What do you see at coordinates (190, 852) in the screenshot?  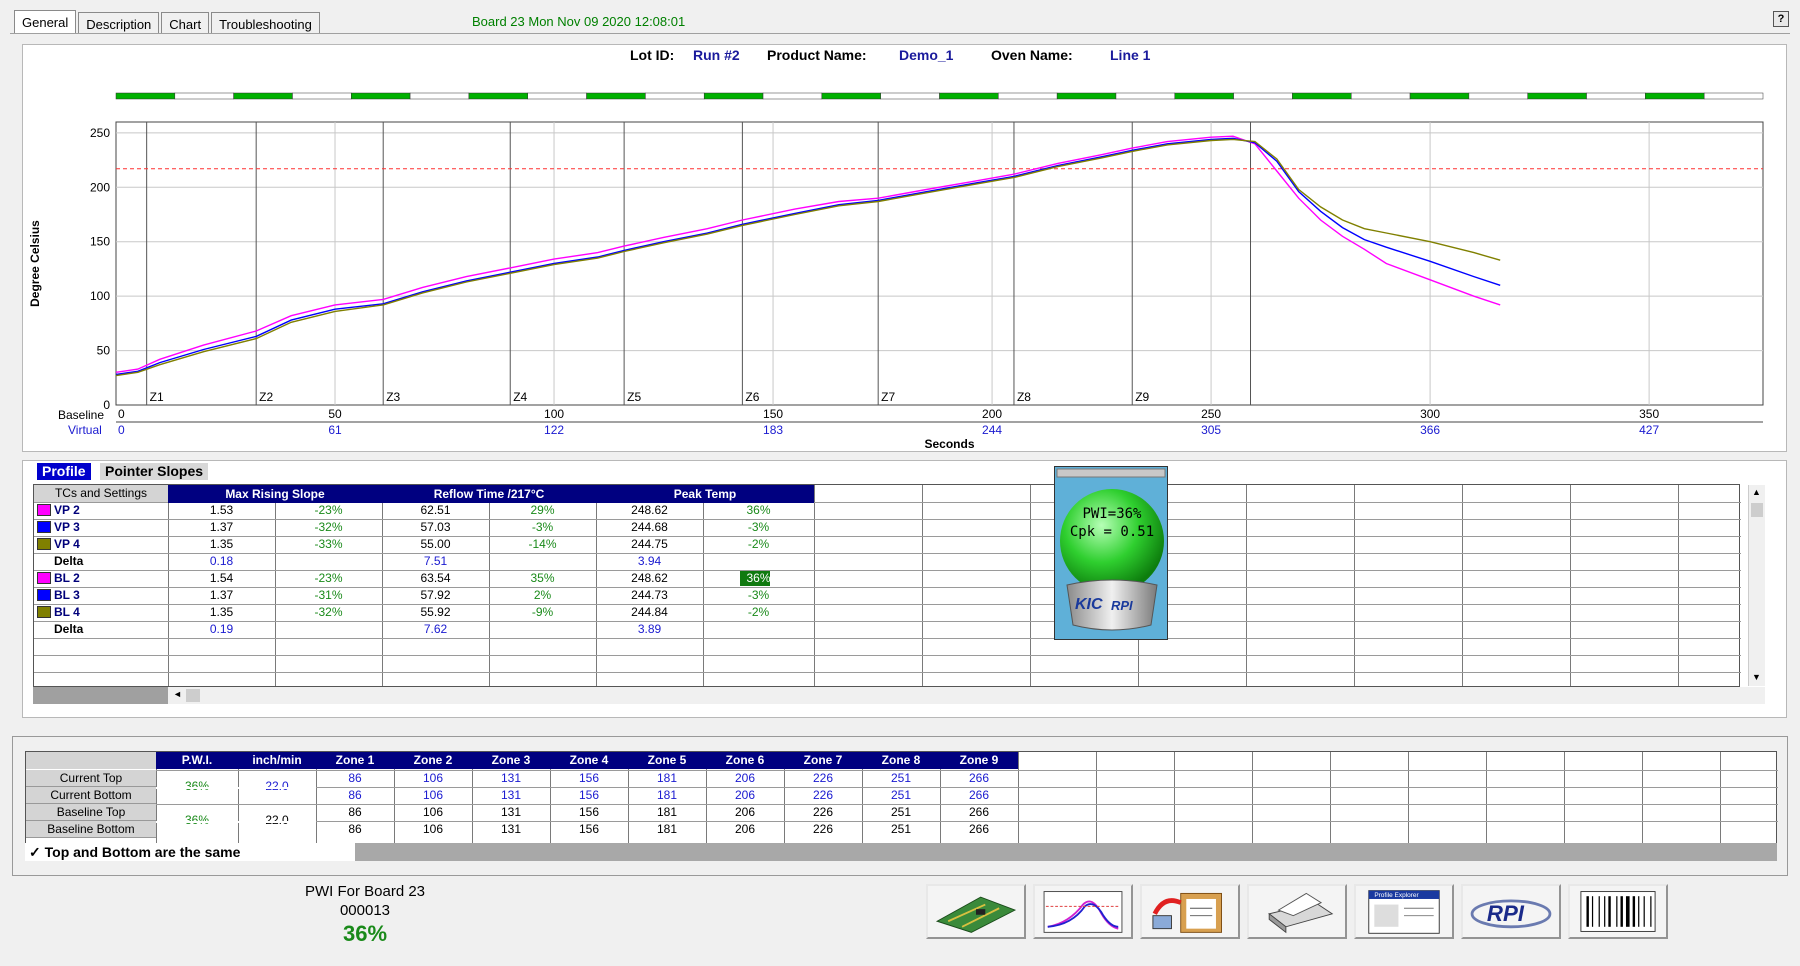 I see `top-bottom-same-checkbox: ✓ Top and Bottom are the same` at bounding box center [190, 852].